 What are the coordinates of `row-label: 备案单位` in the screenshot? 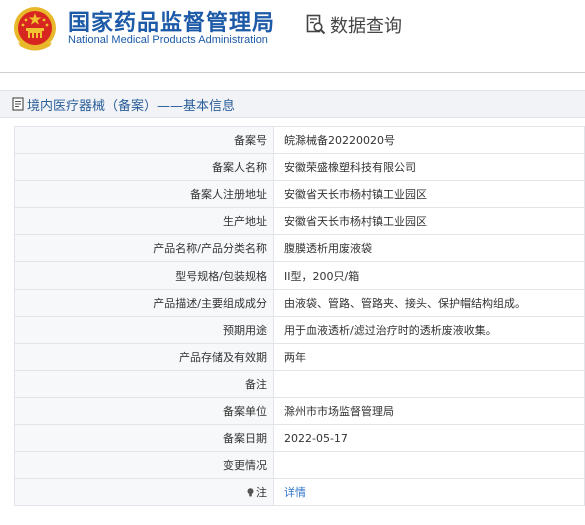 It's located at (144, 411).